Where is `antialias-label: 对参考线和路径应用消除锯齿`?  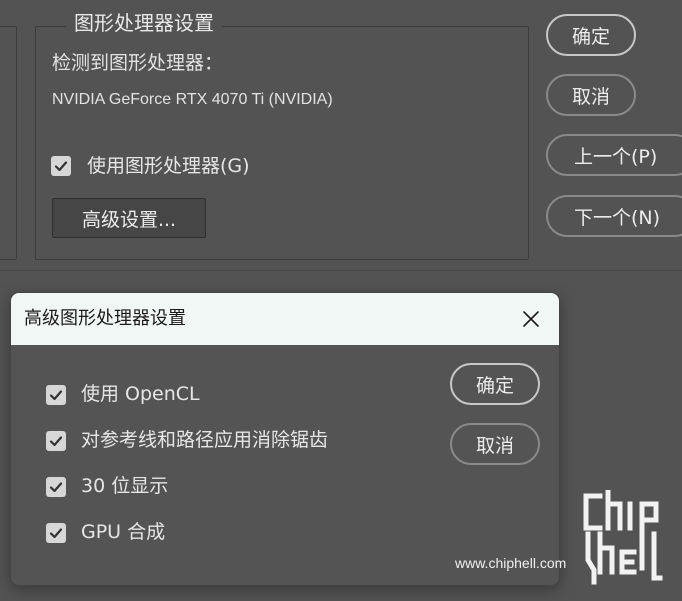
antialias-label: 对参考线和路径应用消除锯齿 is located at coordinates (204, 440).